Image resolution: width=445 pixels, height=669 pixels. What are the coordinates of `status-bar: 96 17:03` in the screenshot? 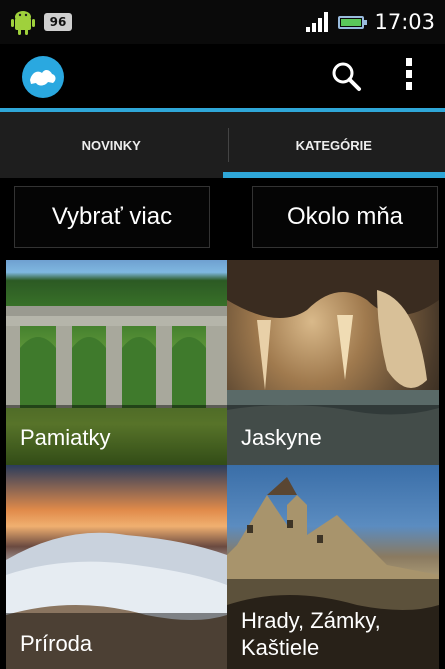 It's located at (222, 22).